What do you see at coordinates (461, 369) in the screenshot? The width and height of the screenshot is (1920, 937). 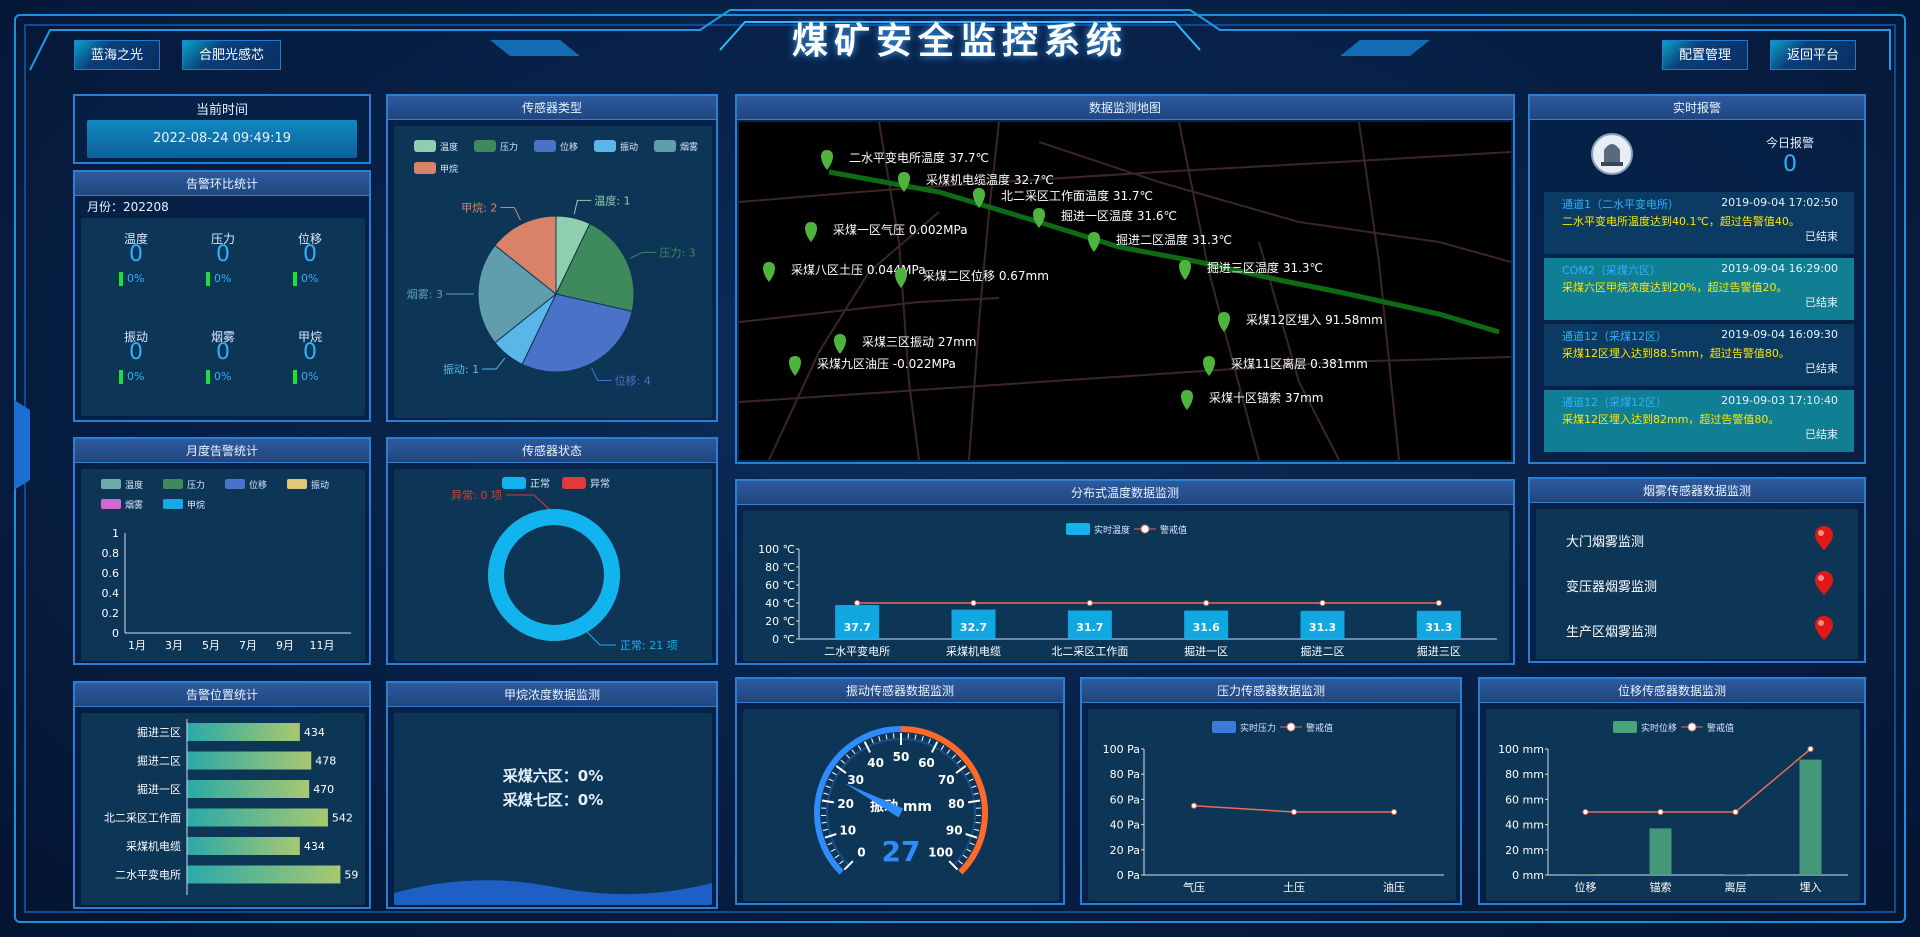 I see `pie-slice-label: 振动: 1` at bounding box center [461, 369].